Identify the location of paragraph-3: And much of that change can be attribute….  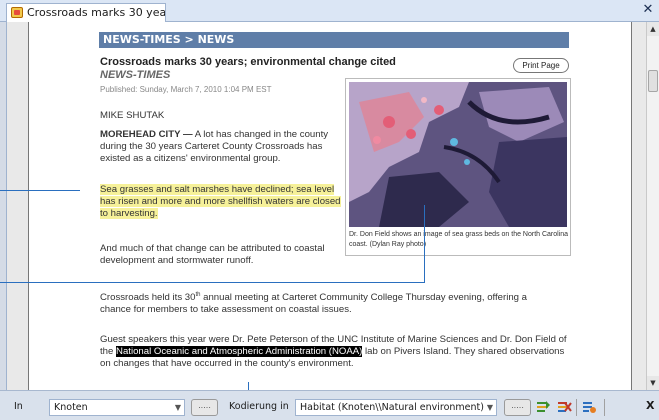
(222, 255).